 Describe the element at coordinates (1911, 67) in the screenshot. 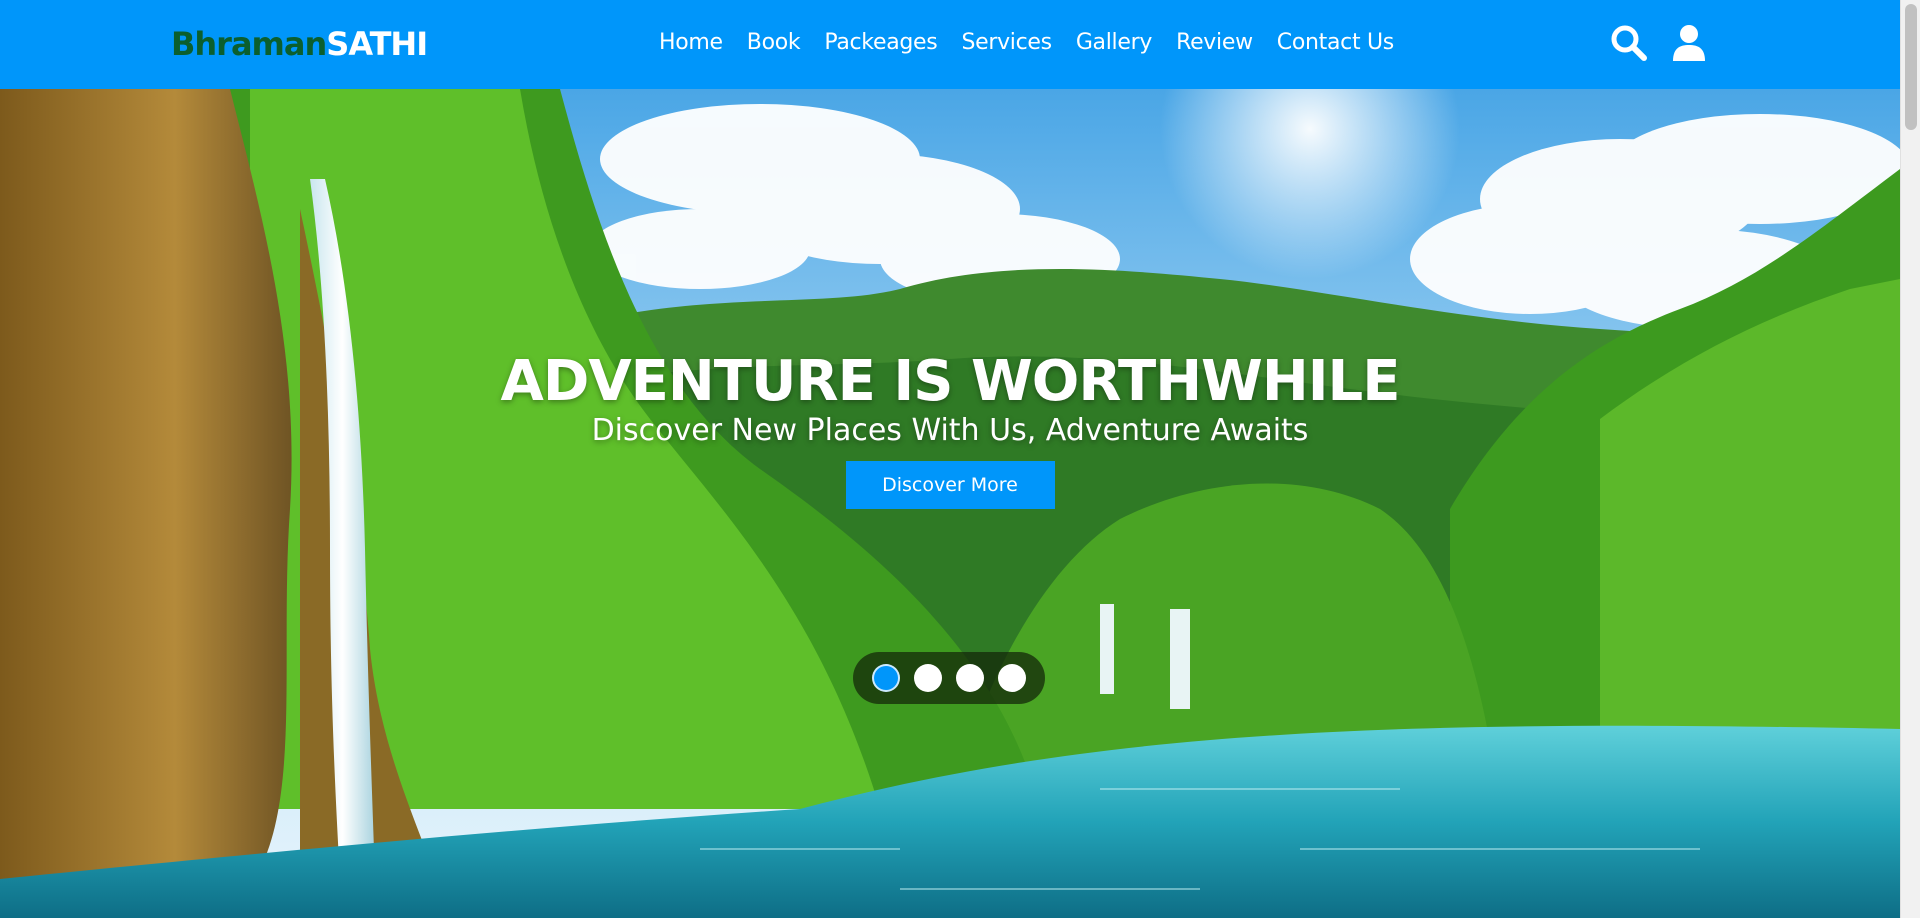

I see `scrollbar-thumb` at that location.